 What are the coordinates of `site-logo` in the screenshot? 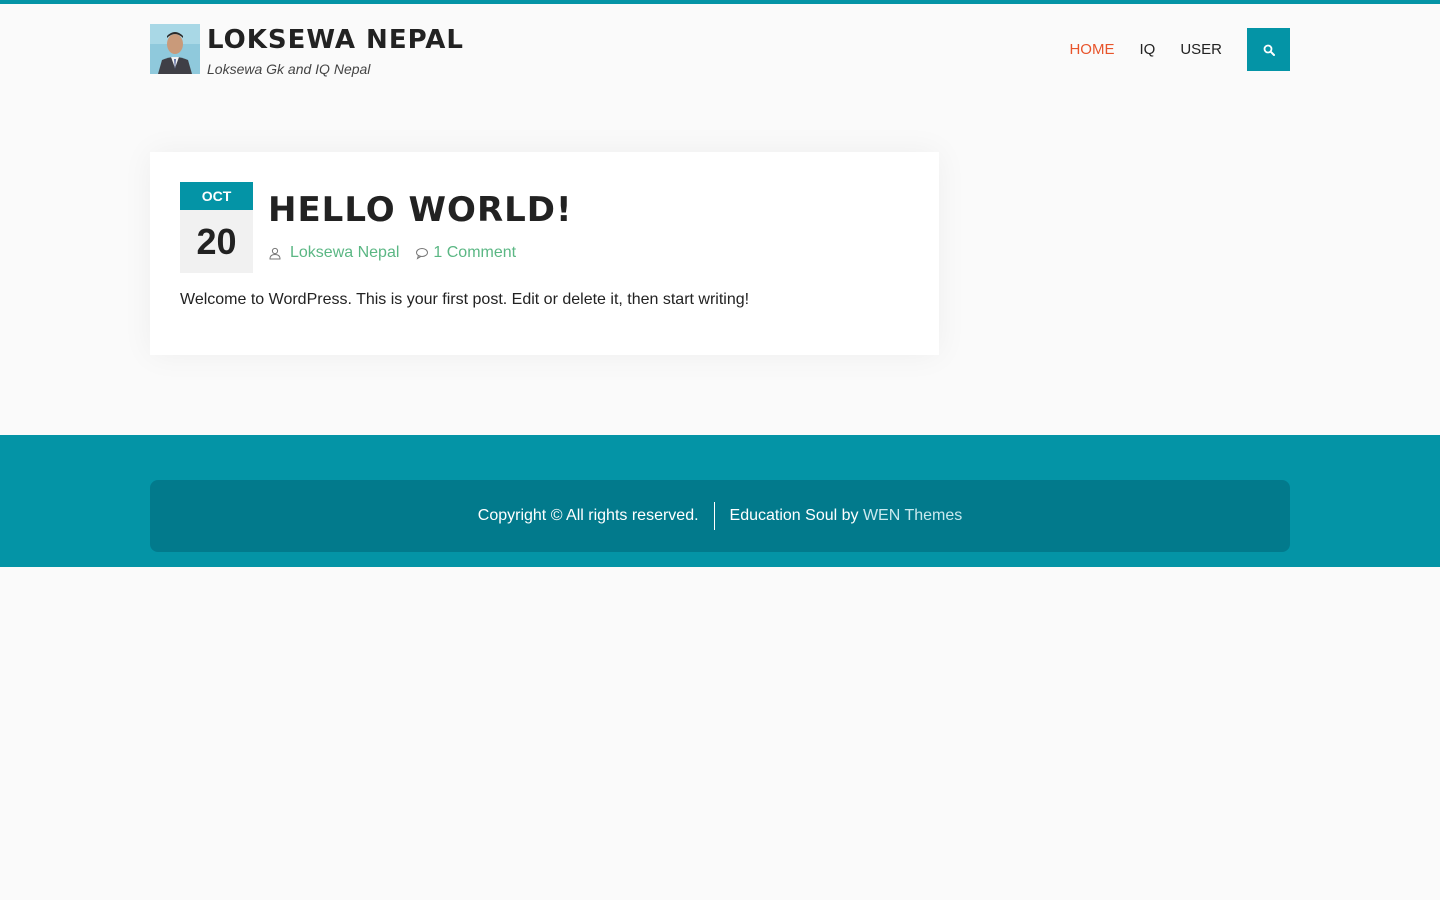 It's located at (175, 49).